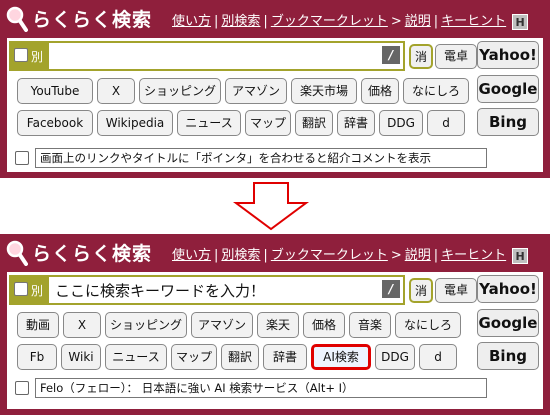  Describe the element at coordinates (271, 206) in the screenshot. I see `down-arrow-icon` at that location.